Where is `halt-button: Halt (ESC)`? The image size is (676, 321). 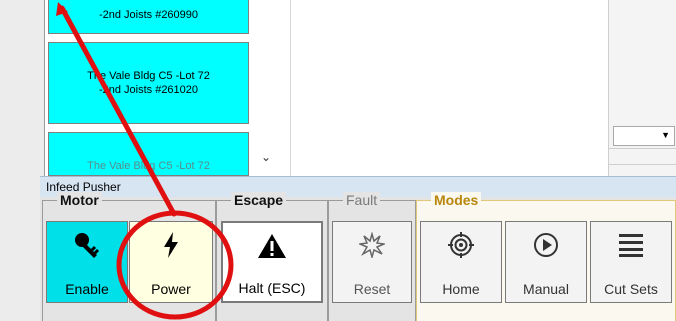
halt-button: Halt (ESC) is located at coordinates (272, 262).